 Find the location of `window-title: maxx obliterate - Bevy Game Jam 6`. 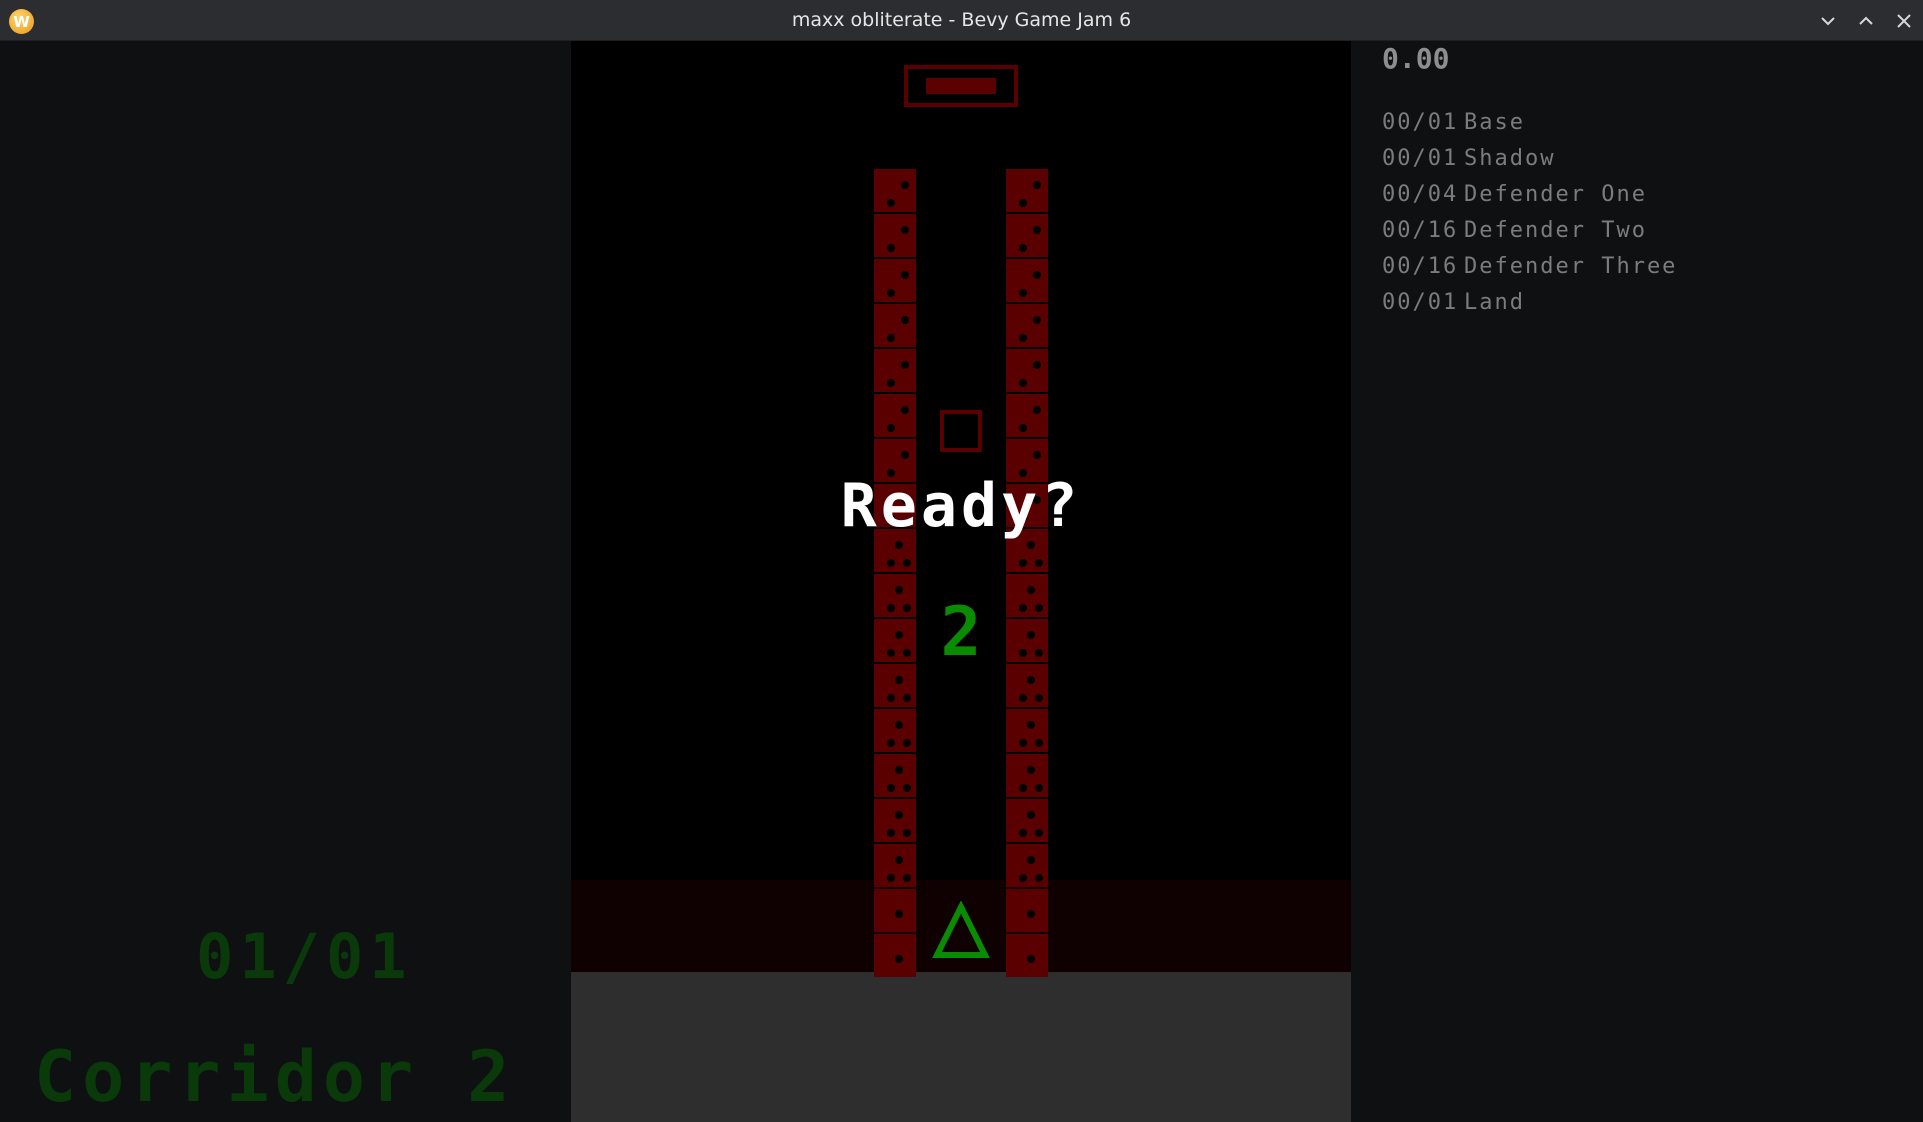

window-title: maxx obliterate - Bevy Game Jam 6 is located at coordinates (961, 20).